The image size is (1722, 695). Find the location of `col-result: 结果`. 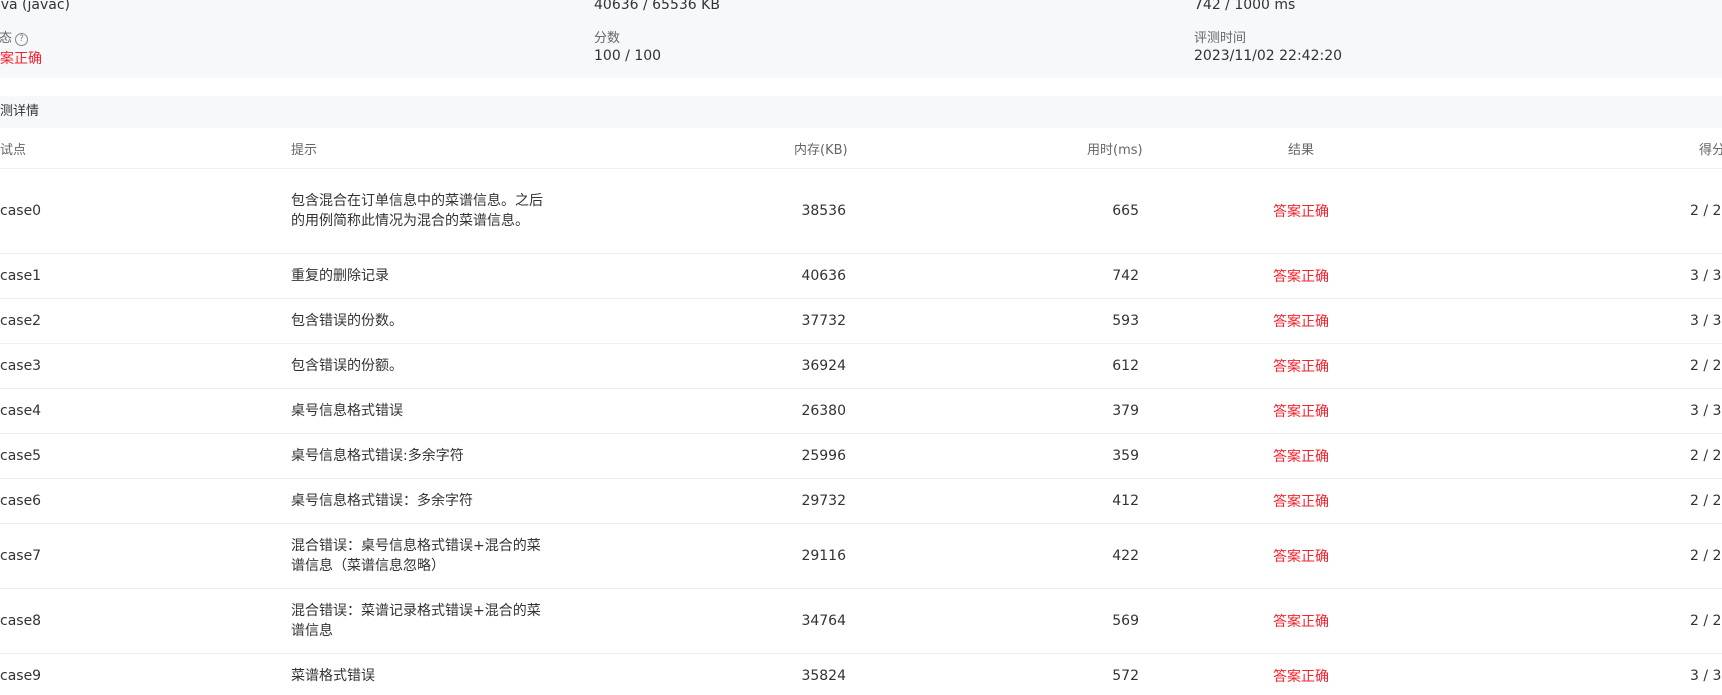

col-result: 结果 is located at coordinates (1301, 150).